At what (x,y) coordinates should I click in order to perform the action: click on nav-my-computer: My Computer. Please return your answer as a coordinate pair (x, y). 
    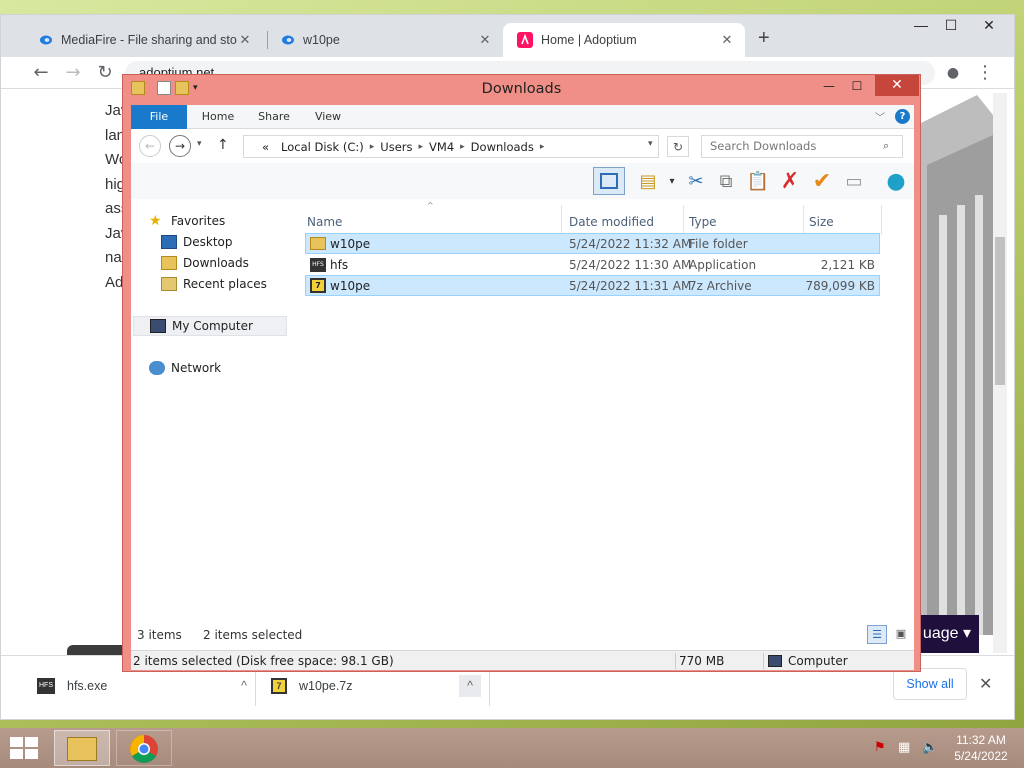
    Looking at the image, I should click on (210, 326).